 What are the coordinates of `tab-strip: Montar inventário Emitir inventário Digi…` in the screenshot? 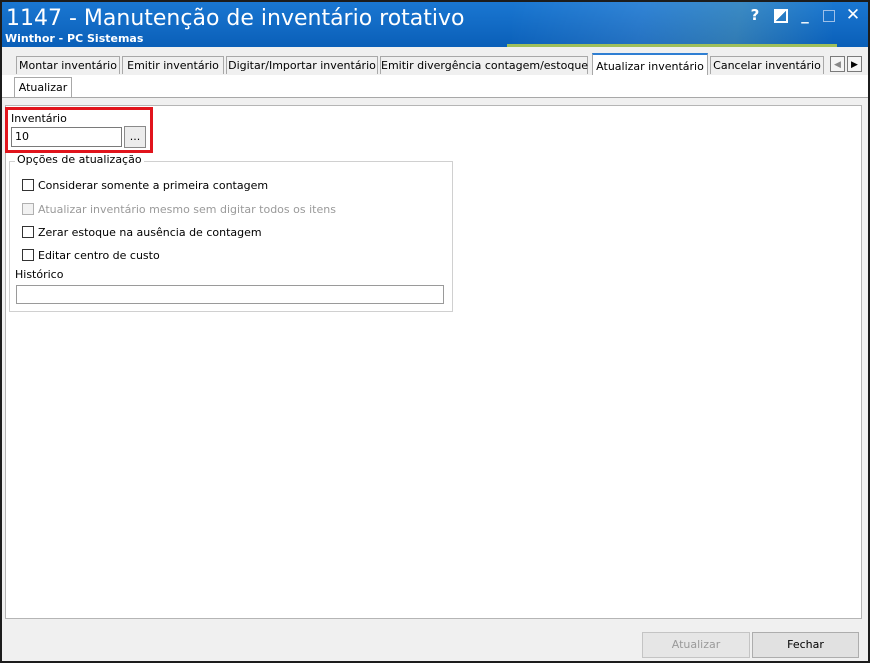 It's located at (435, 64).